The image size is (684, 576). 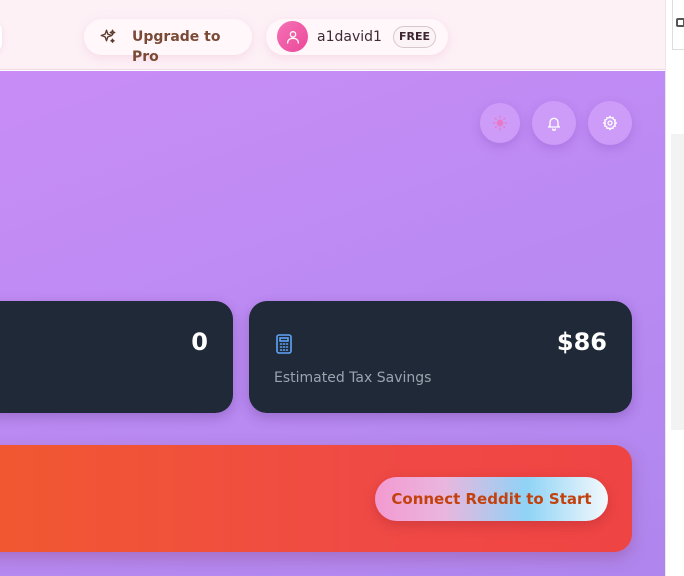 What do you see at coordinates (108, 37) in the screenshot?
I see `sparkles-icon` at bounding box center [108, 37].